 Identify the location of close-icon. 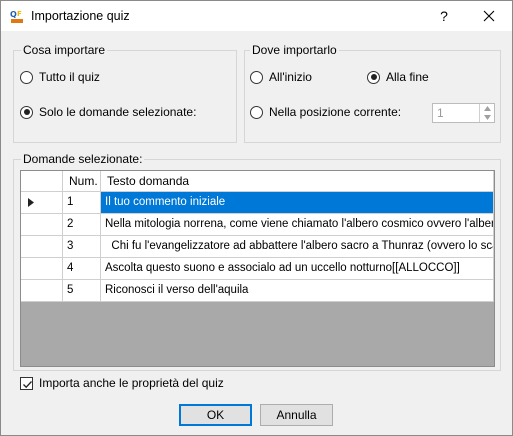
(489, 16).